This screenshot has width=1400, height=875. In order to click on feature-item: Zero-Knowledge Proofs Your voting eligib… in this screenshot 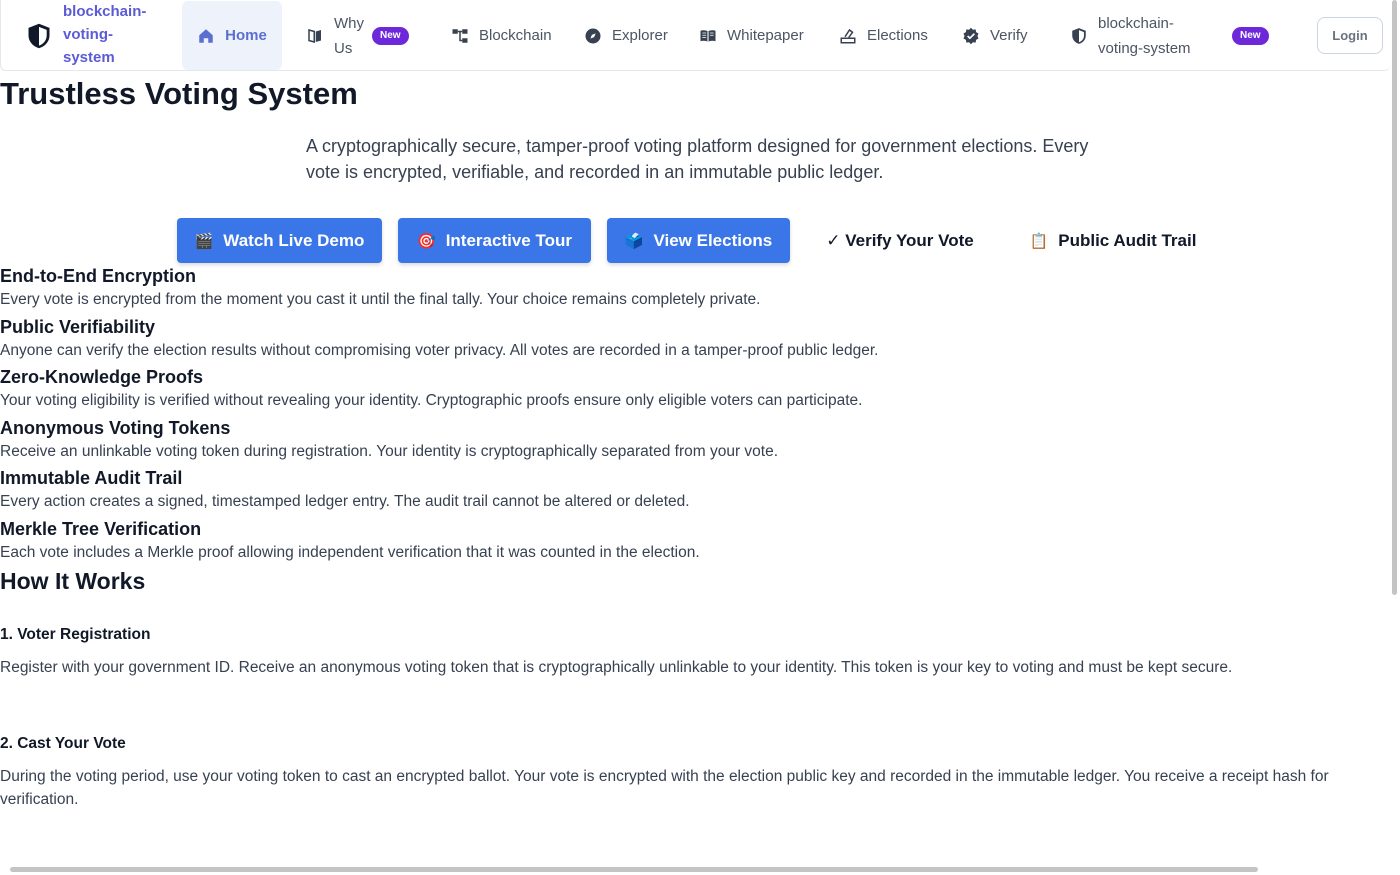, I will do `click(695, 390)`.